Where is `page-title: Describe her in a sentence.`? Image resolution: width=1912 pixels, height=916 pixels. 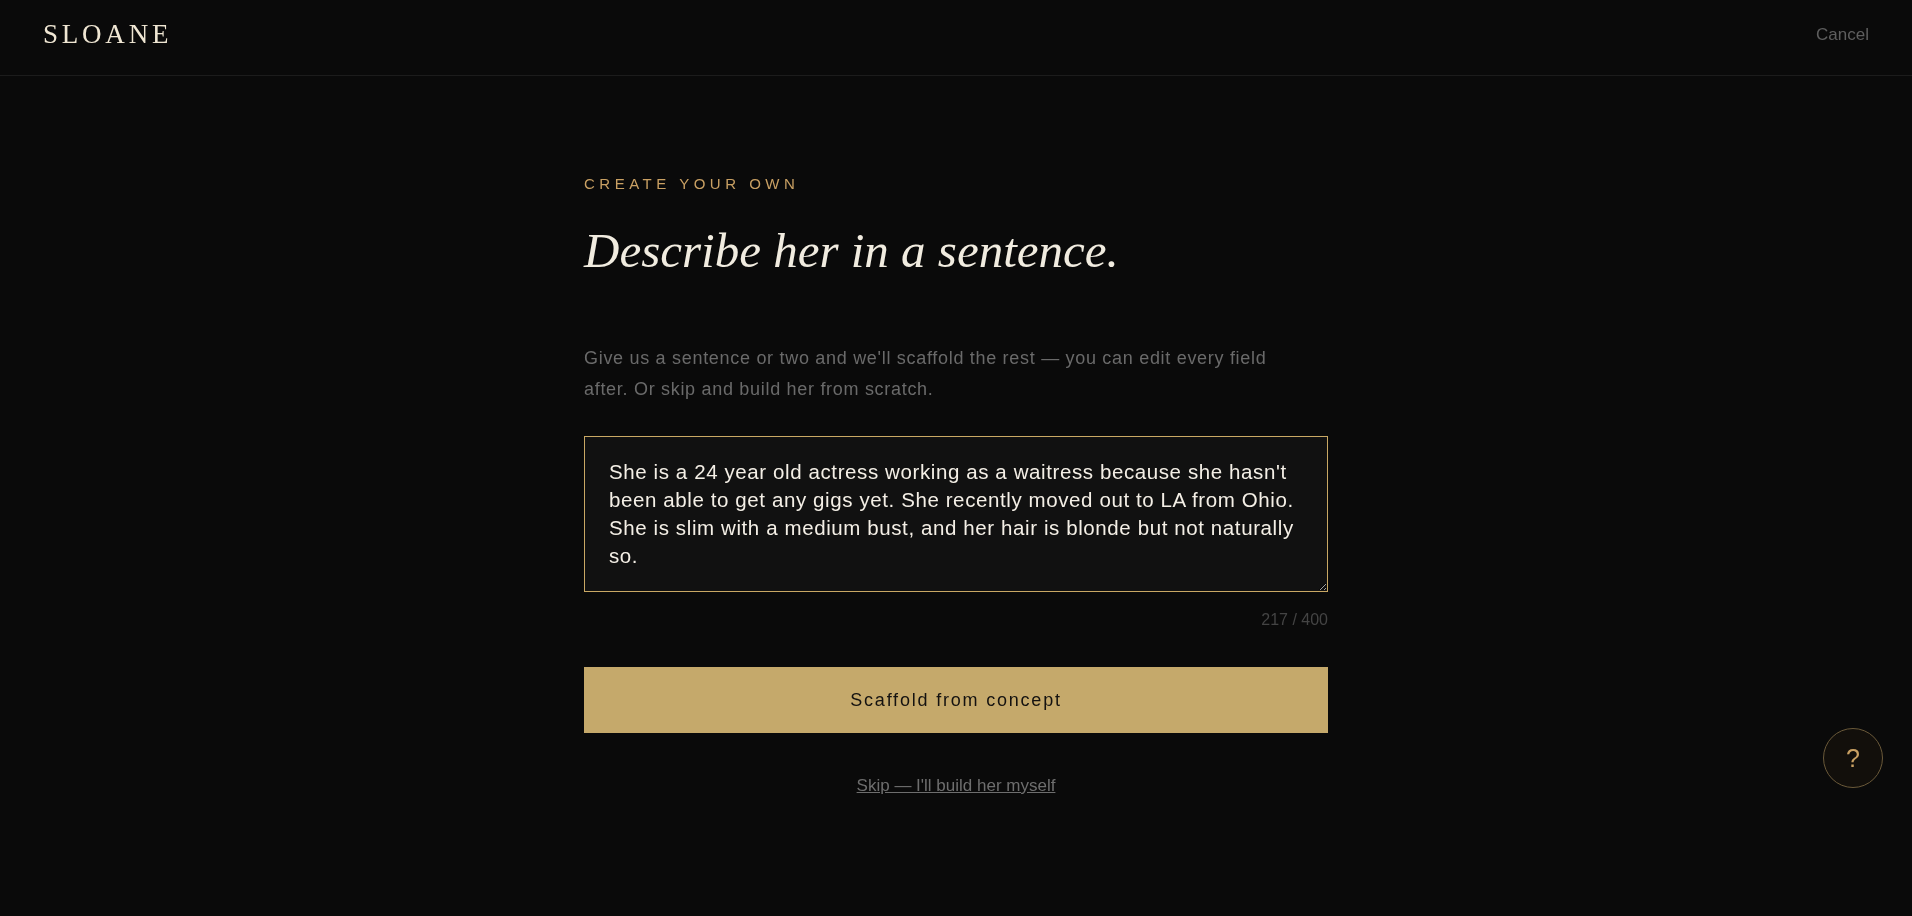 page-title: Describe her in a sentence. is located at coordinates (852, 251).